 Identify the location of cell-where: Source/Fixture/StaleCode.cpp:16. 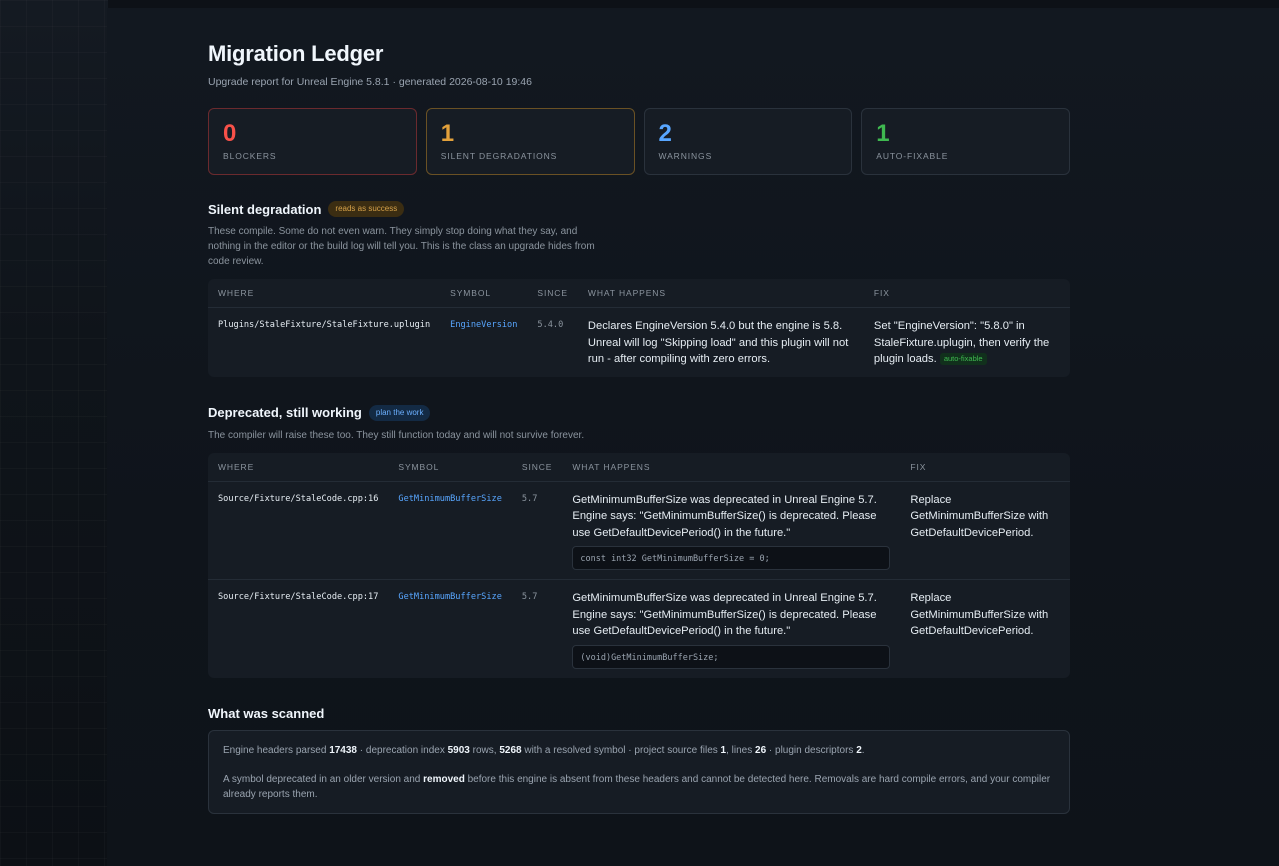
(298, 498).